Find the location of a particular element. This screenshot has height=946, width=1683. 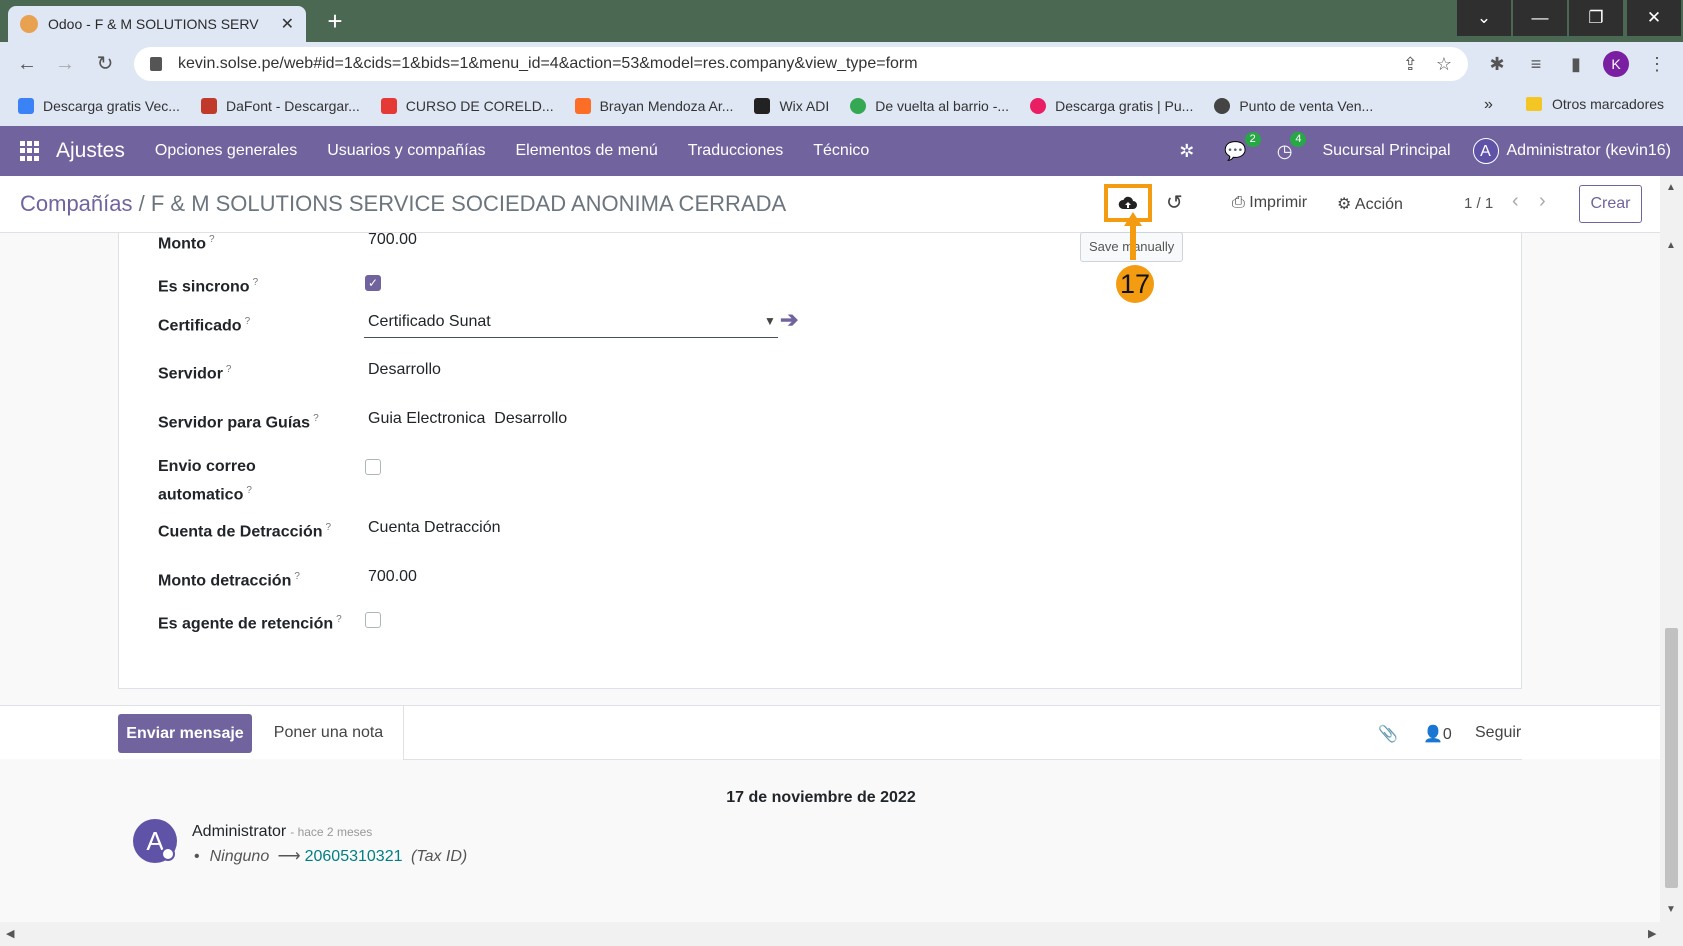

scroll-down-icon: ▼ is located at coordinates (1671, 909).